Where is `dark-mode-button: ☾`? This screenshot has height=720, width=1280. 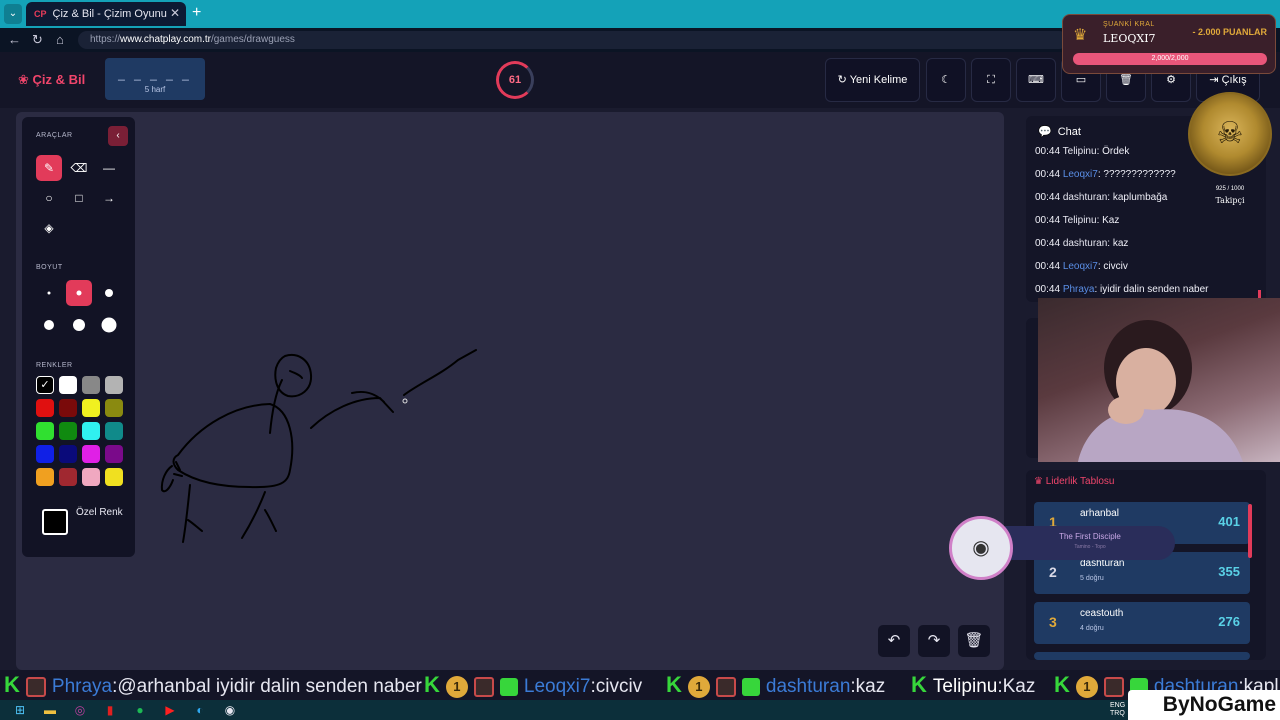 dark-mode-button: ☾ is located at coordinates (946, 80).